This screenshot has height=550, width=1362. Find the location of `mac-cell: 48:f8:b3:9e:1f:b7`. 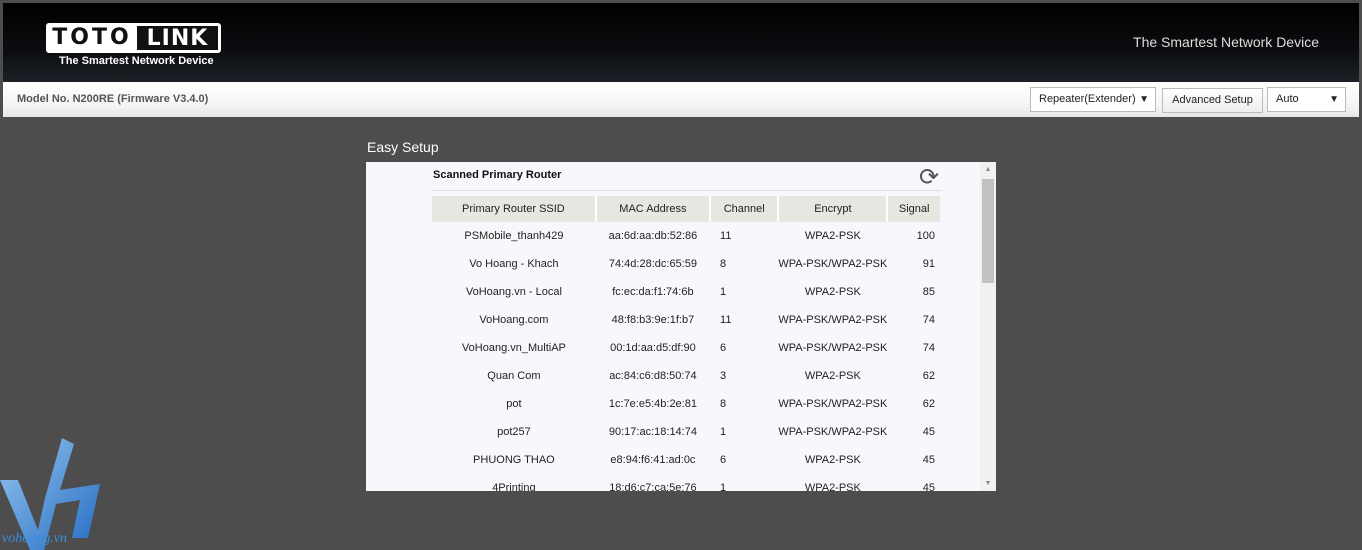

mac-cell: 48:f8:b3:9e:1f:b7 is located at coordinates (653, 320).